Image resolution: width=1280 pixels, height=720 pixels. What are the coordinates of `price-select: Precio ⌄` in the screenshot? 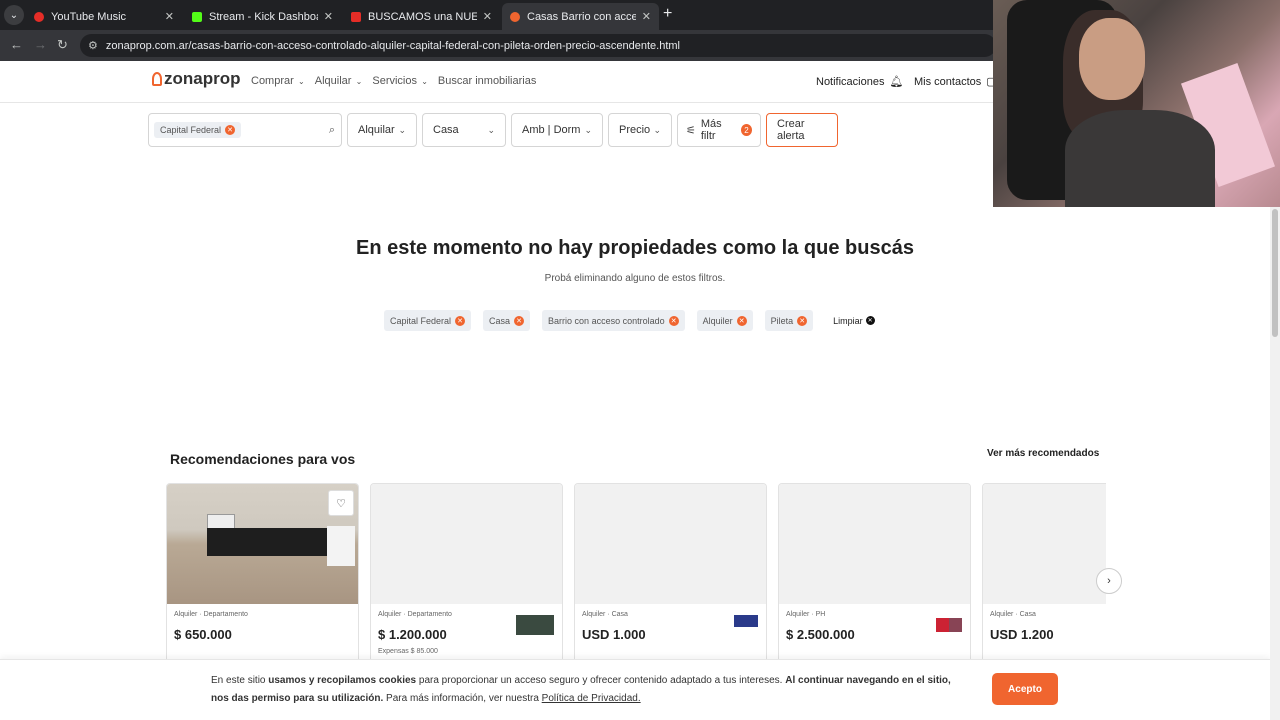 It's located at (640, 130).